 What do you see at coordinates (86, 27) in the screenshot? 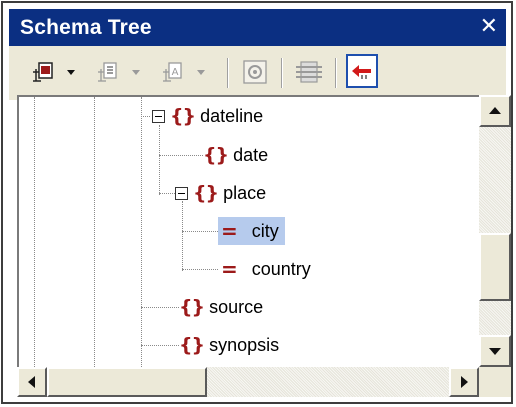
I see `window-title: Schema Tree` at bounding box center [86, 27].